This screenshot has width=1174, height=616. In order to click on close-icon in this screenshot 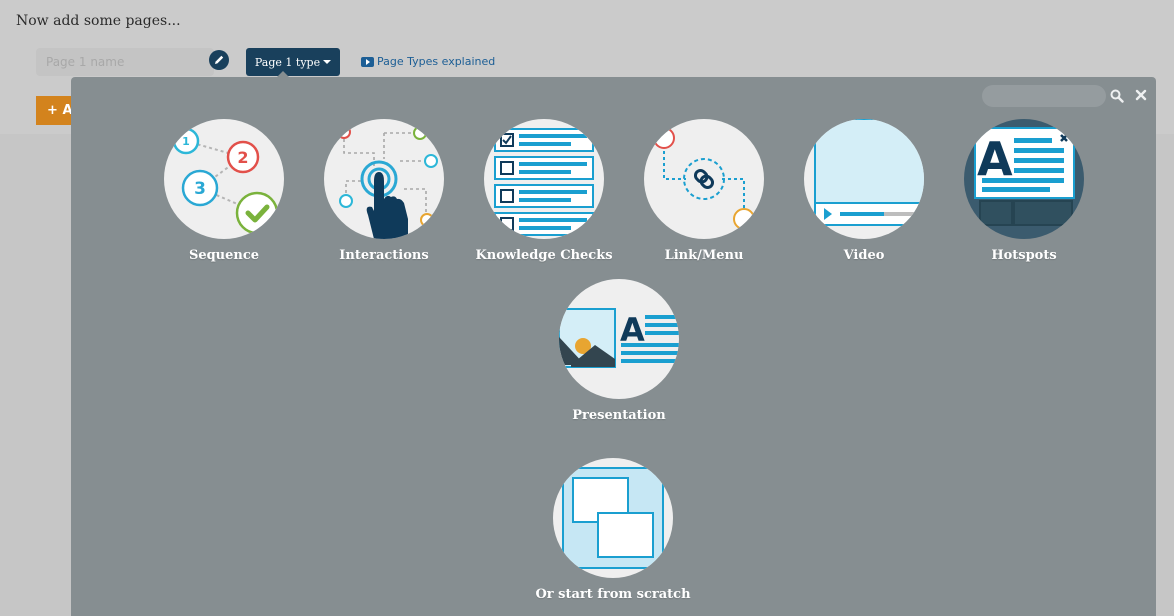, I will do `click(1141, 95)`.